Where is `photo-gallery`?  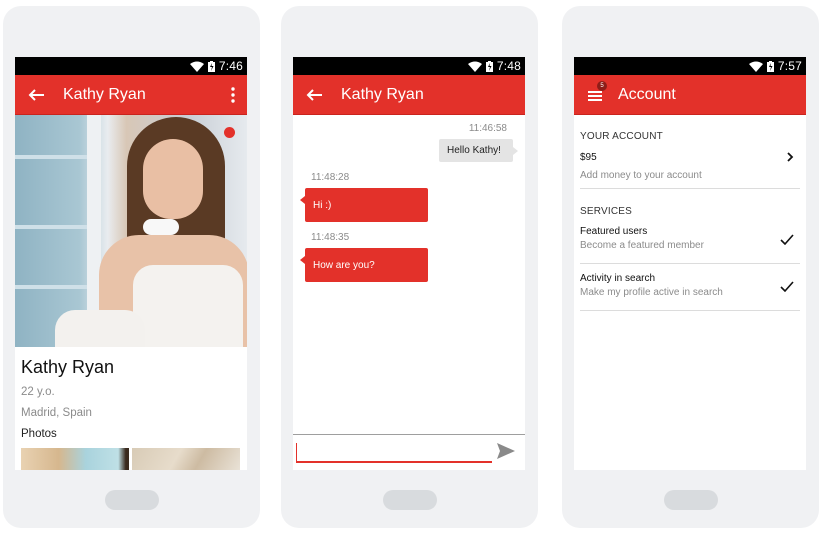 photo-gallery is located at coordinates (134, 459).